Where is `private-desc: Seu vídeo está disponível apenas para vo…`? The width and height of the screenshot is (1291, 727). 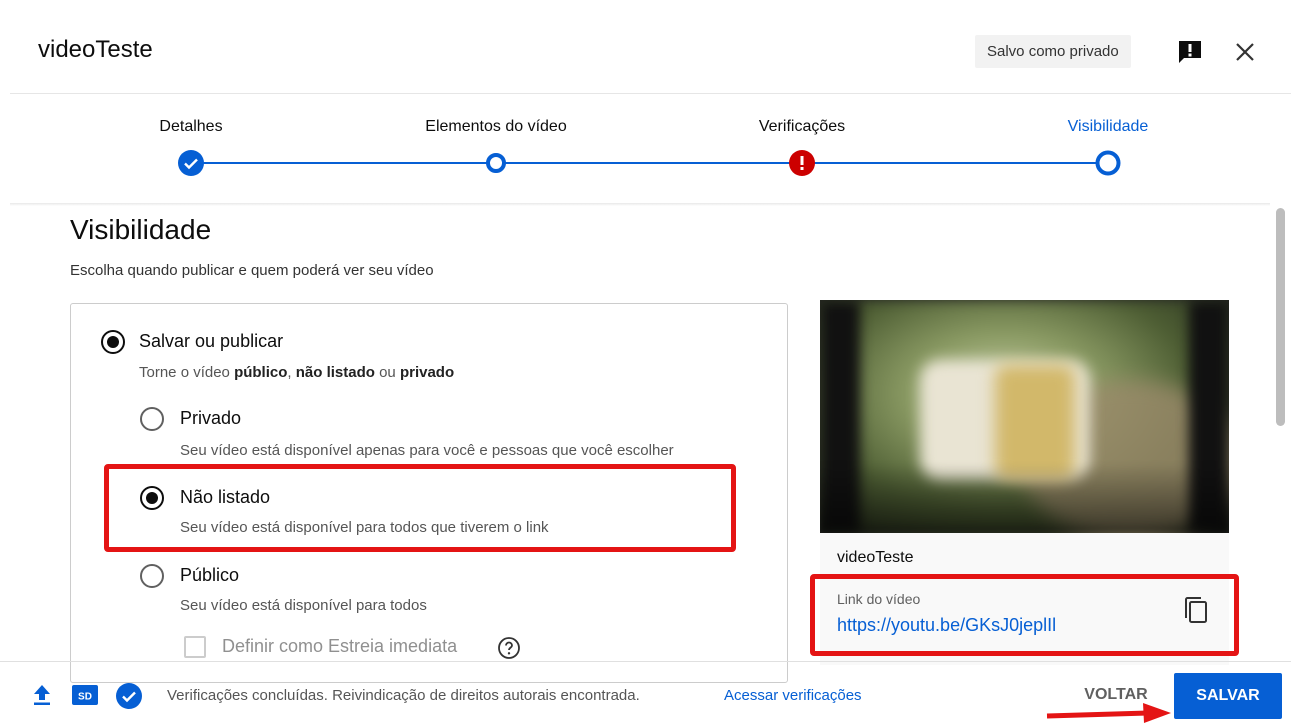 private-desc: Seu vídeo está disponível apenas para vo… is located at coordinates (427, 450).